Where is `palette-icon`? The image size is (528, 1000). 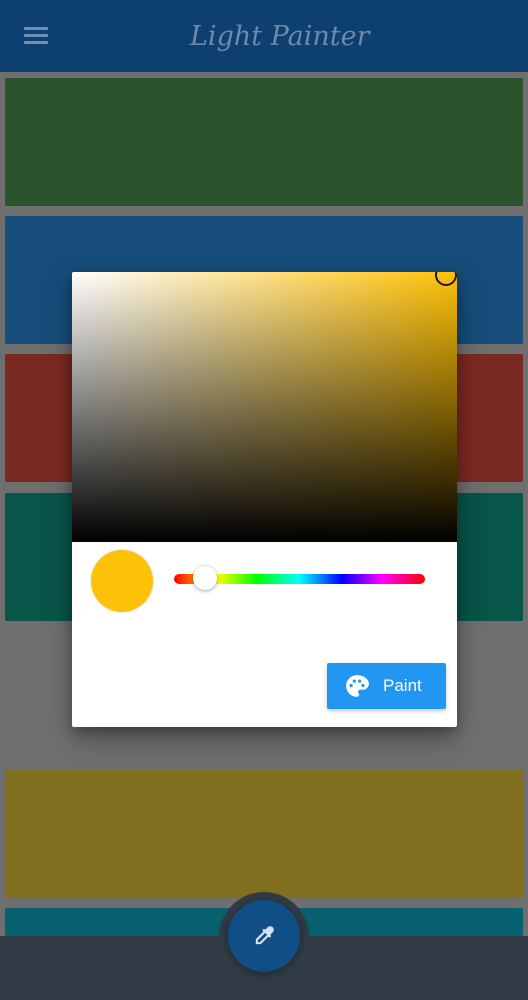 palette-icon is located at coordinates (357, 686).